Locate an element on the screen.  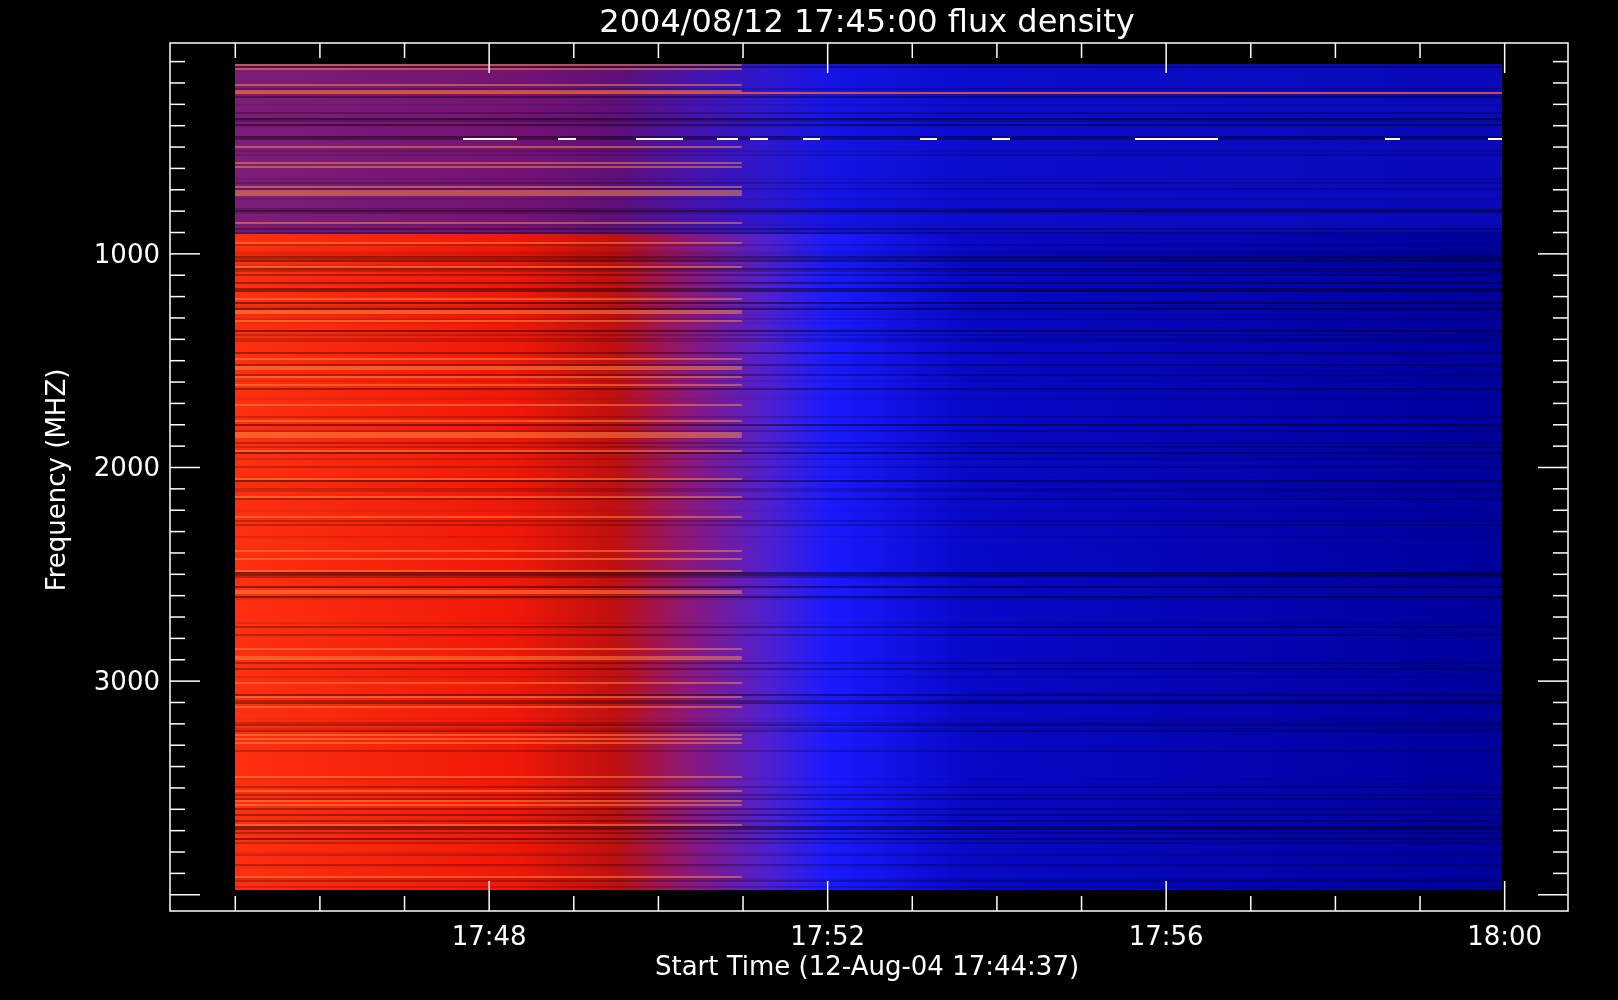
y-axis-title: Frequency (MHZ) is located at coordinates (56, 480).